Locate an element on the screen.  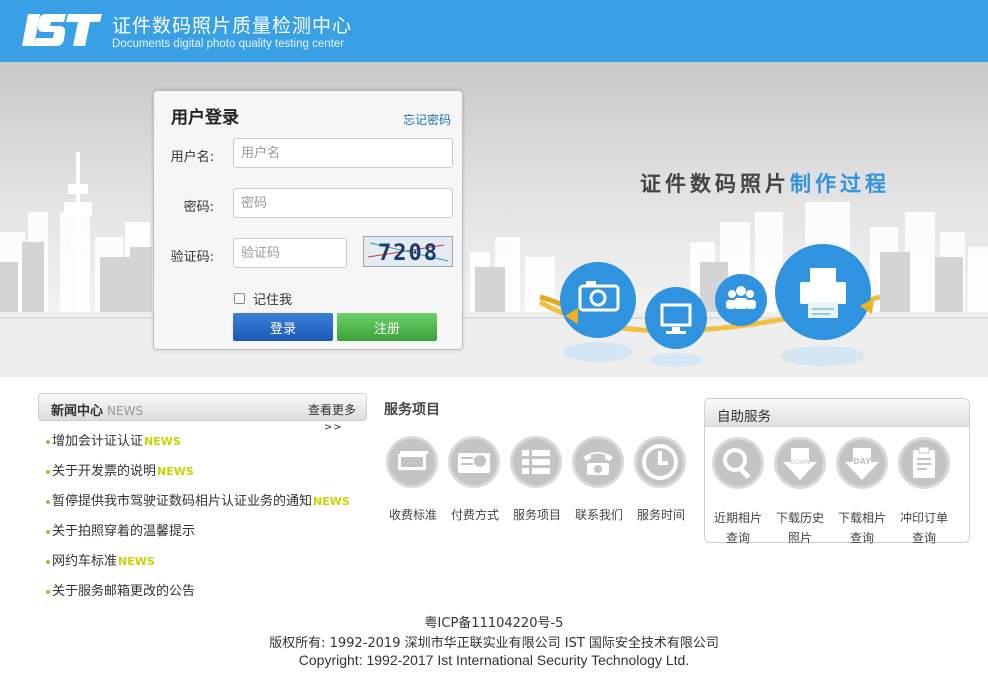
process-title-main: 证件数码照片 is located at coordinates (715, 184).